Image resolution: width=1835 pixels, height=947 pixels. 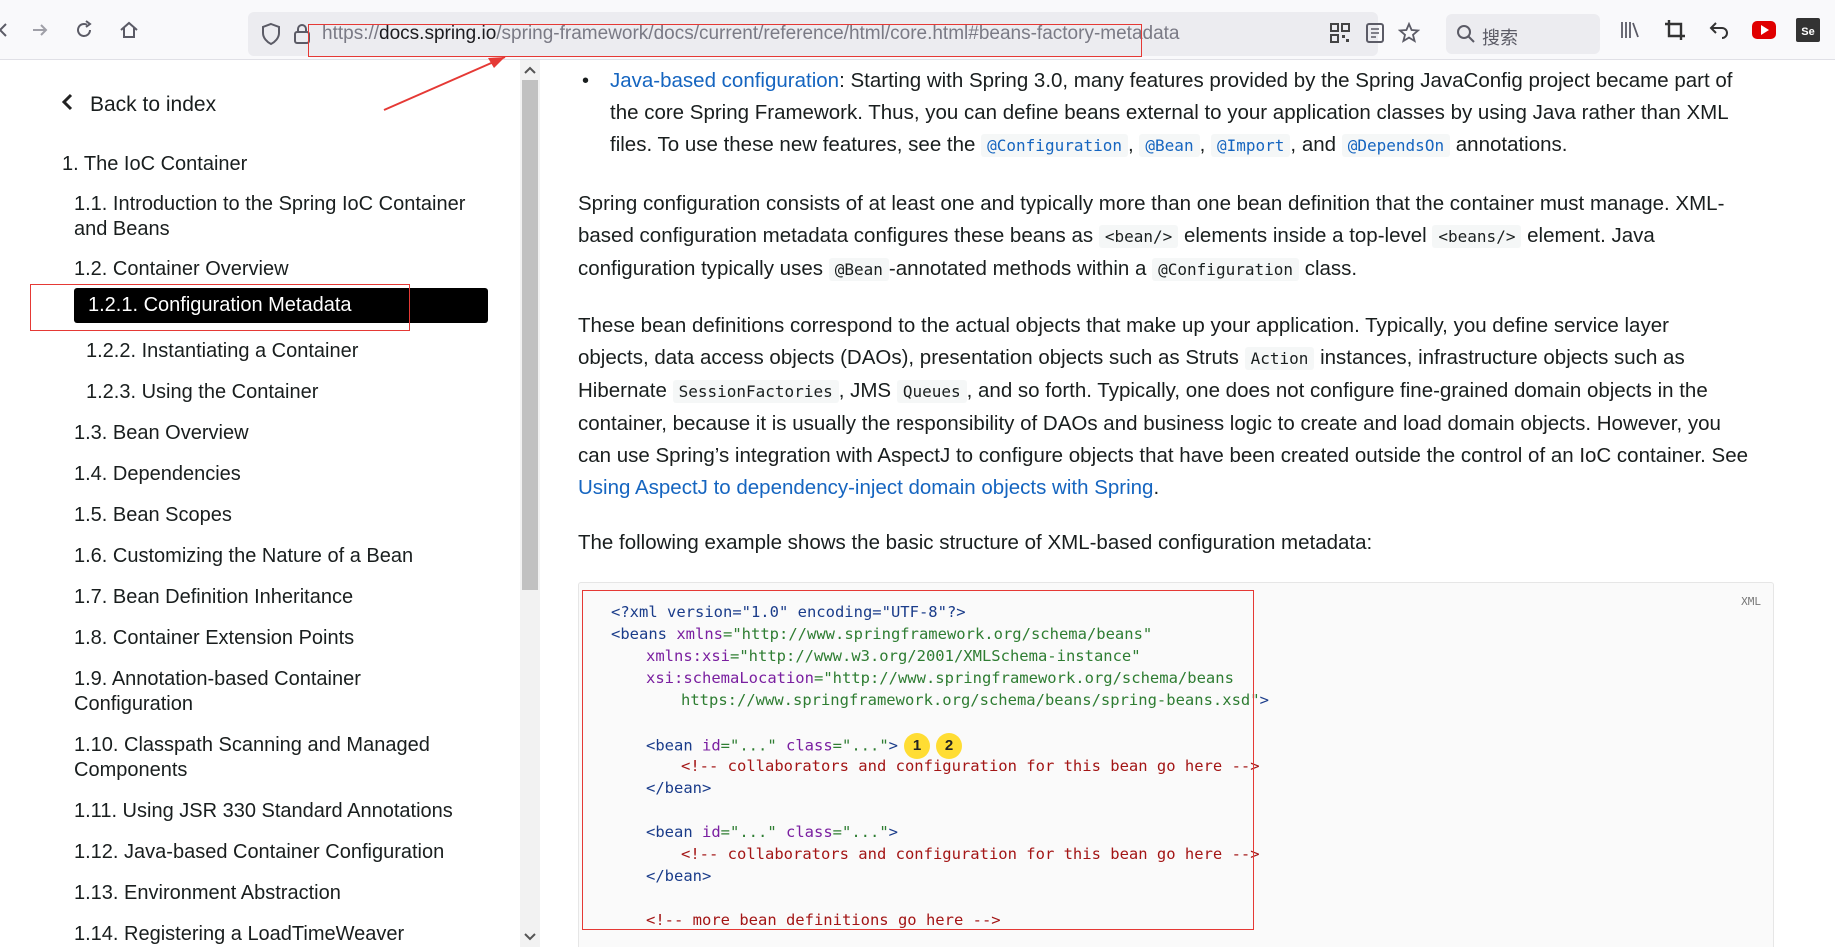 What do you see at coordinates (1675, 30) in the screenshot?
I see `crop-icon` at bounding box center [1675, 30].